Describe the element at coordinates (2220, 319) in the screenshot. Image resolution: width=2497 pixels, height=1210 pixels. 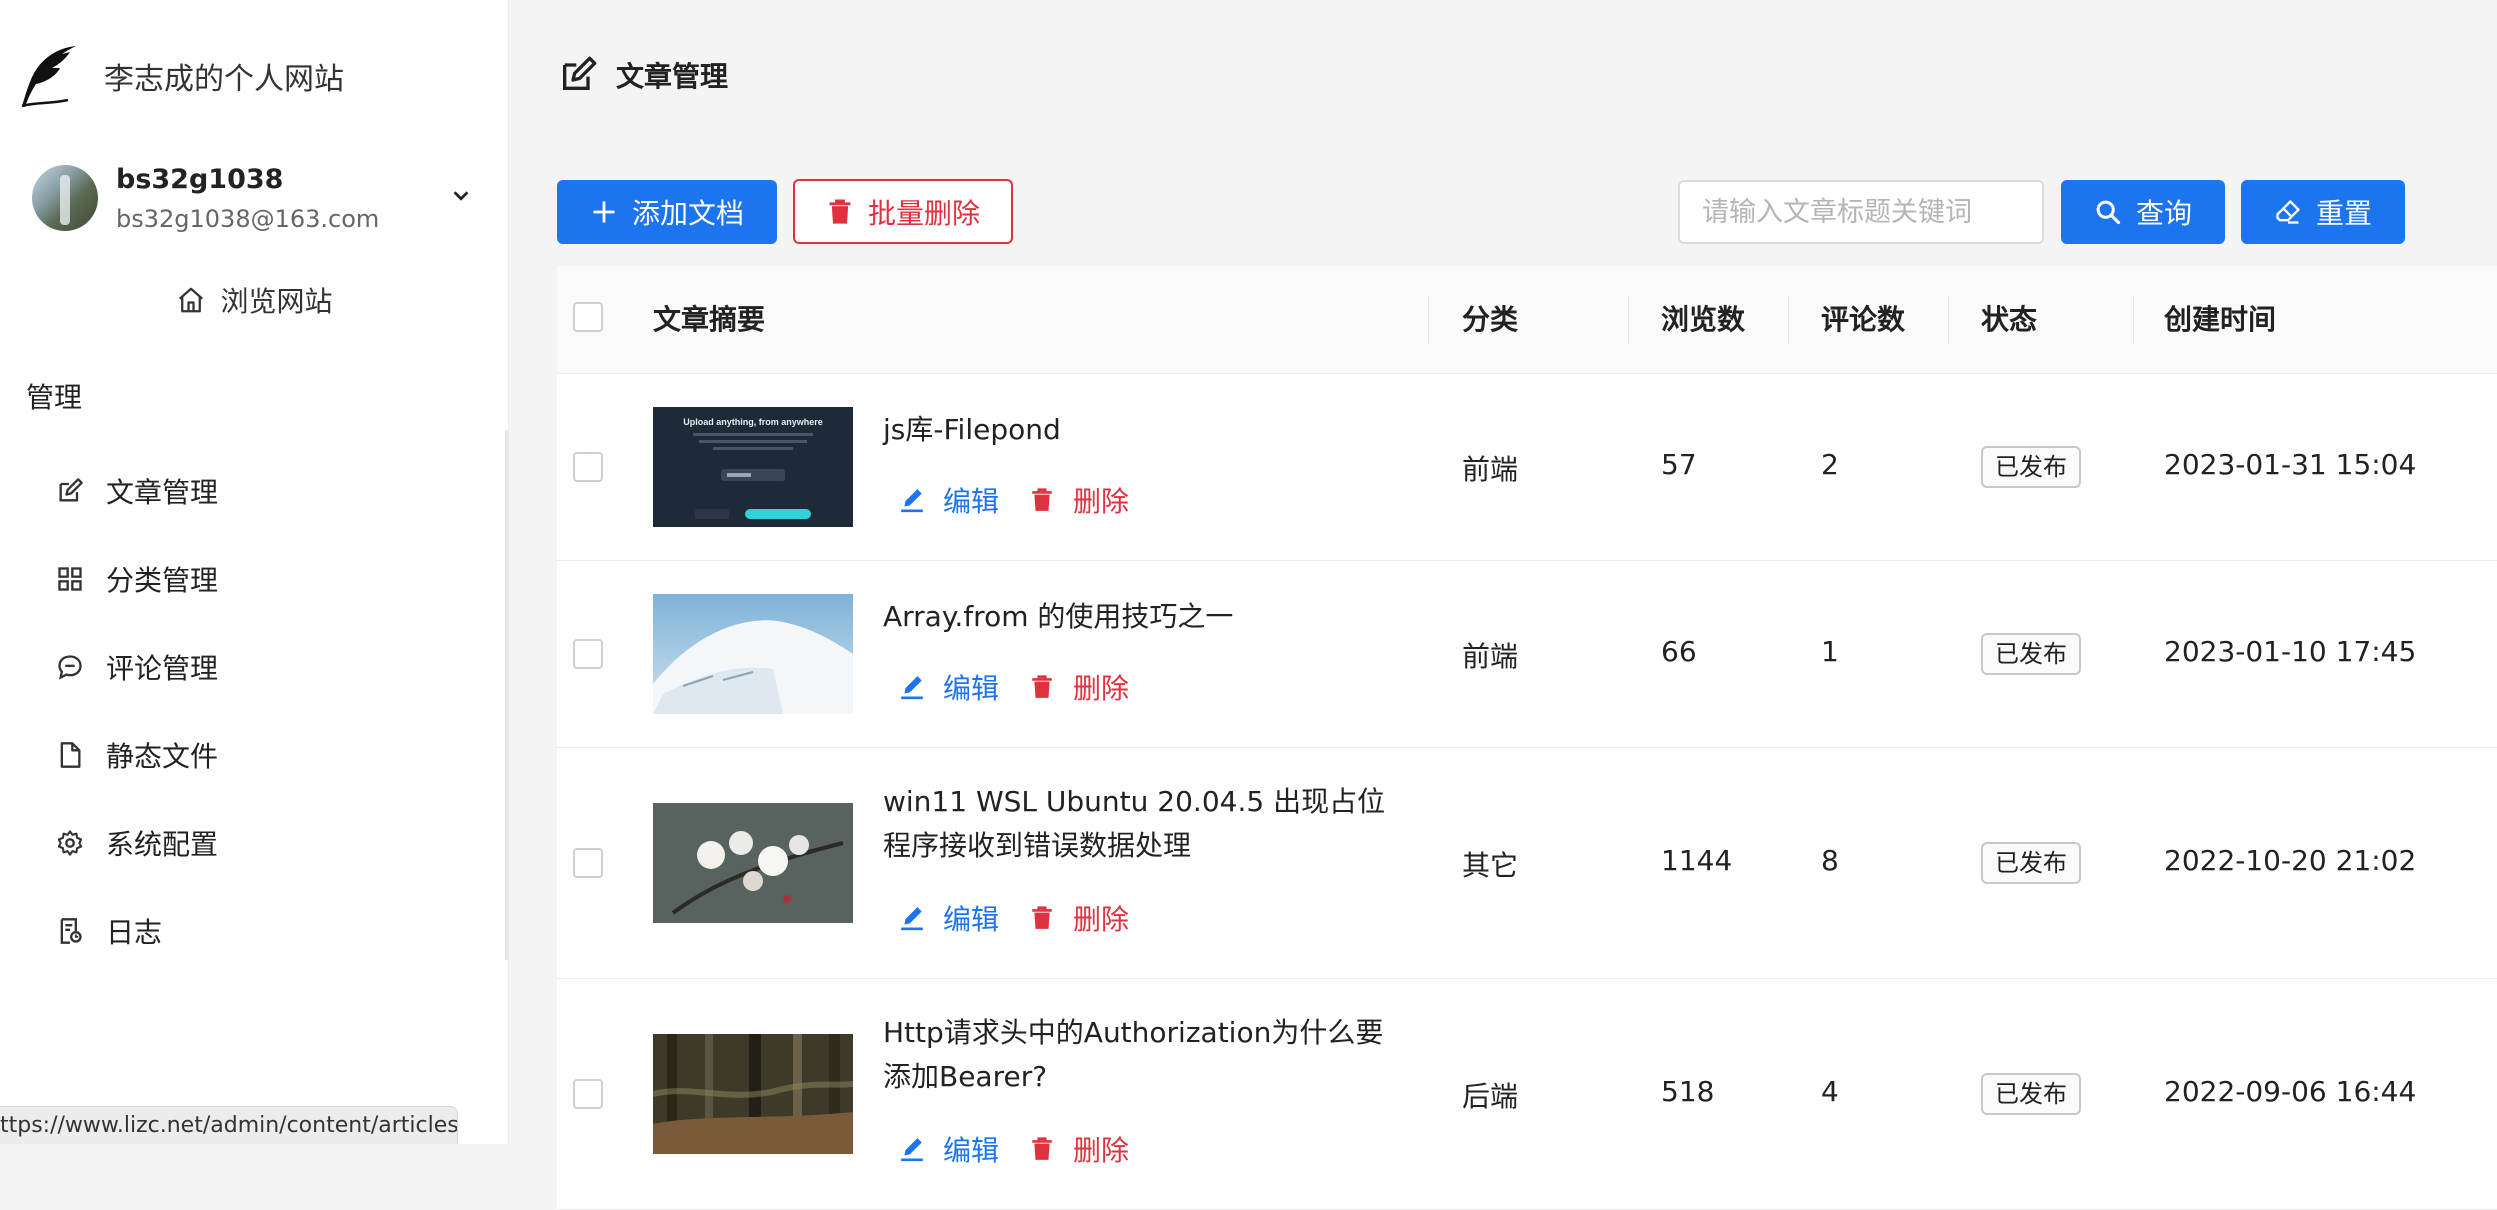
I see `header-created: 创建时间` at that location.